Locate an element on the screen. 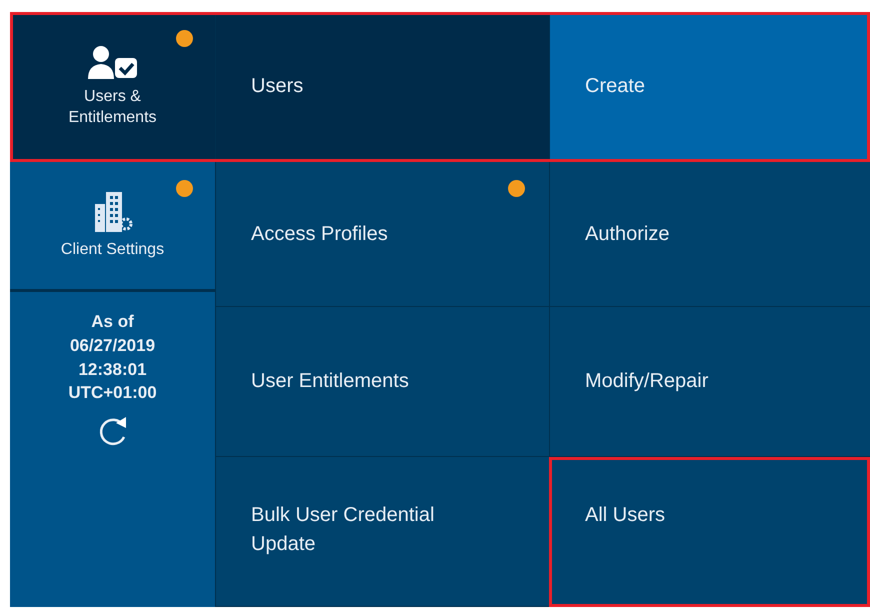 Image resolution: width=870 pixels, height=610 pixels. menu-item: Access Profiles is located at coordinates (382, 234).